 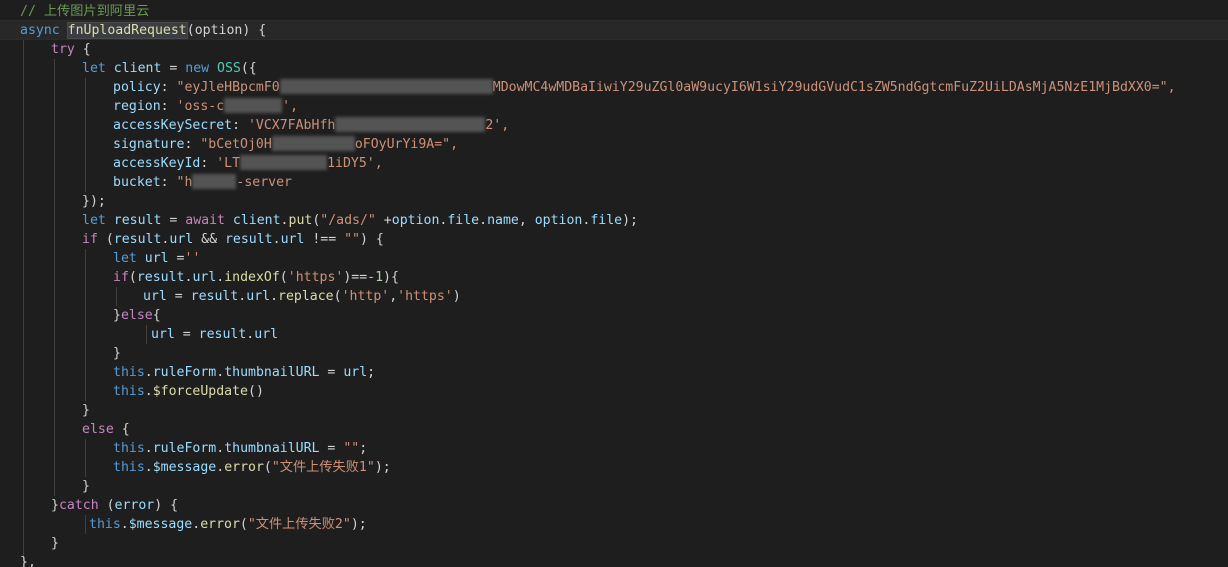 What do you see at coordinates (256, 277) in the screenshot?
I see `code-line: if(result.url.indexOf('https')==-1){` at bounding box center [256, 277].